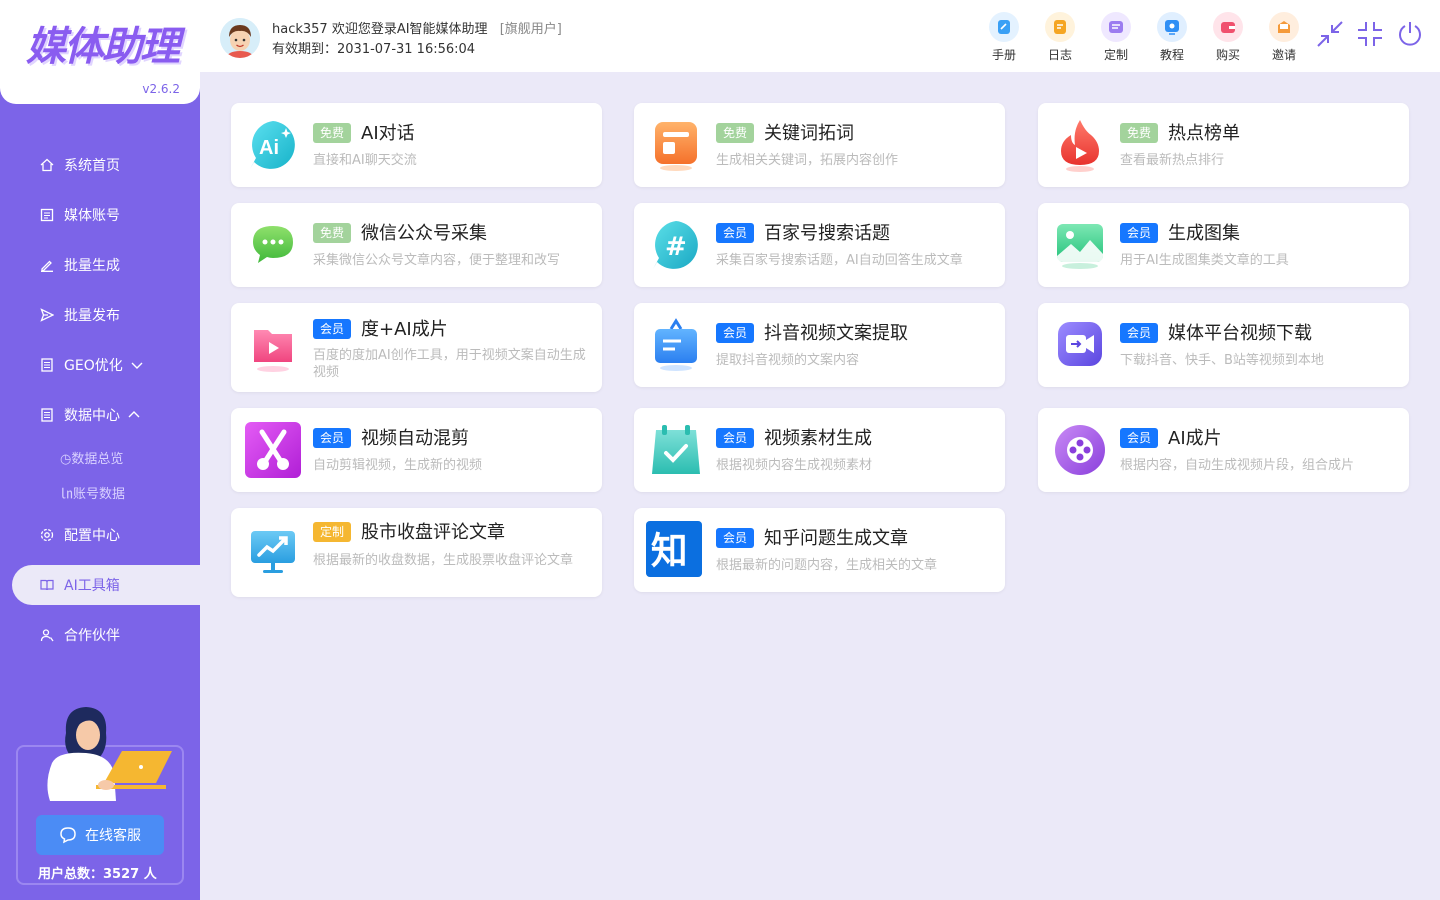  Describe the element at coordinates (1227, 55) in the screenshot. I see `toolbar-label: 购买` at that location.